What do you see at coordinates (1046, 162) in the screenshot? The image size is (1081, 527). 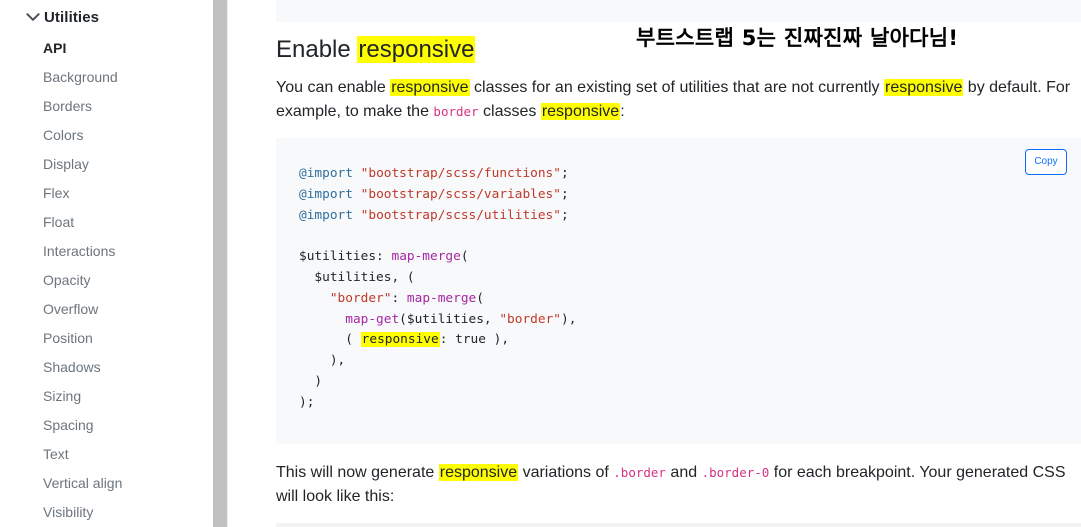 I see `copy-button: Copy` at bounding box center [1046, 162].